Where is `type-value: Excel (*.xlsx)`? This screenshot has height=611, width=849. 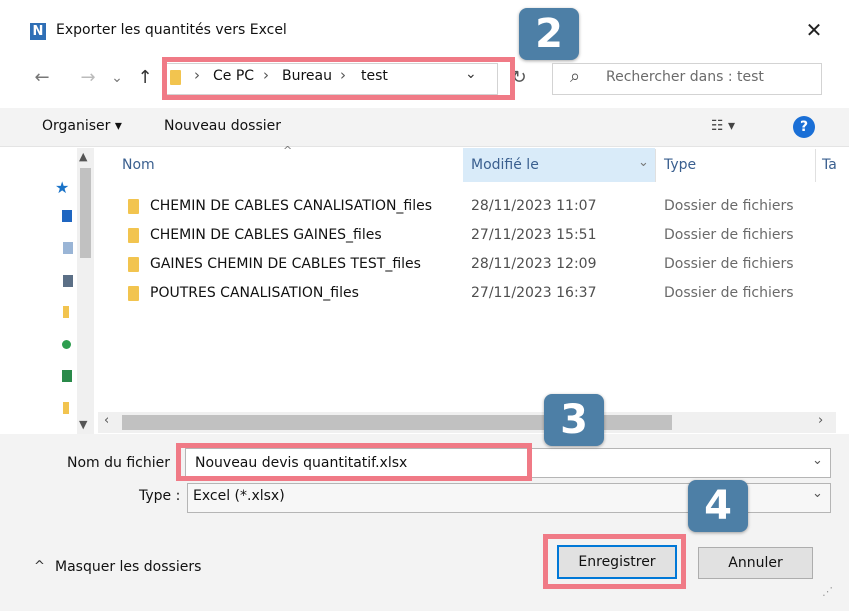 type-value: Excel (*.xlsx) is located at coordinates (239, 496).